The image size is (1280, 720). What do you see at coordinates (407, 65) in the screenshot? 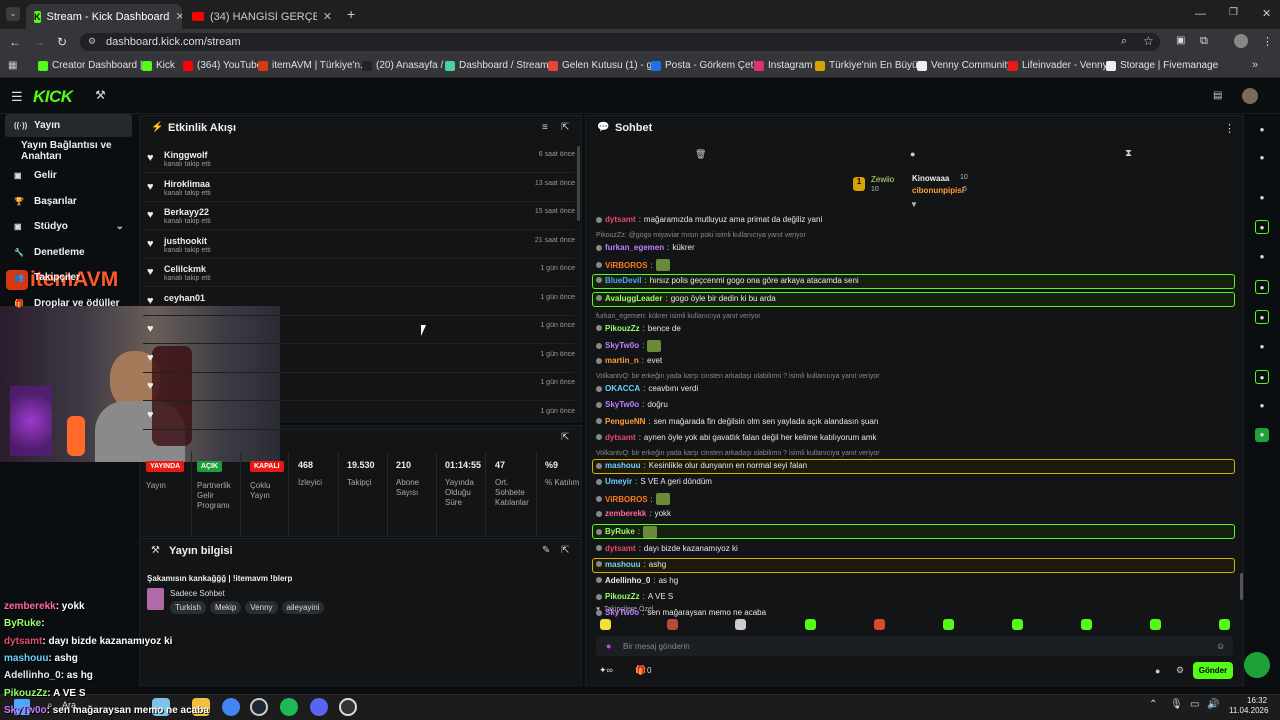
I see `bookmark-item: (20) Anasayfa / X` at bounding box center [407, 65].